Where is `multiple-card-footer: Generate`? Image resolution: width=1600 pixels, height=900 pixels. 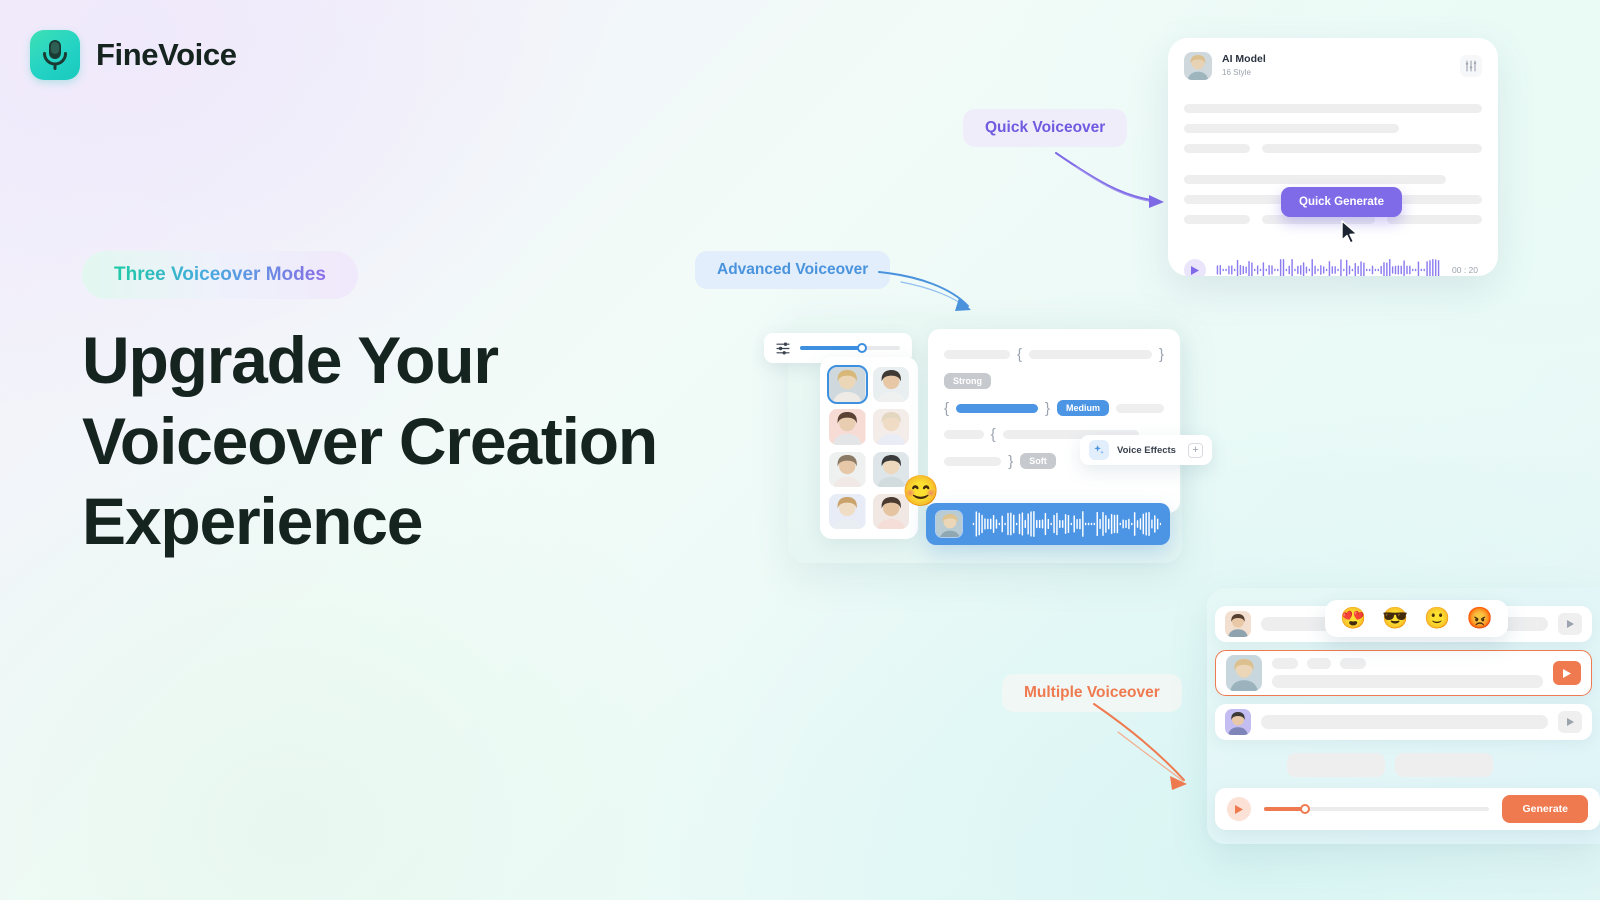 multiple-card-footer: Generate is located at coordinates (1407, 809).